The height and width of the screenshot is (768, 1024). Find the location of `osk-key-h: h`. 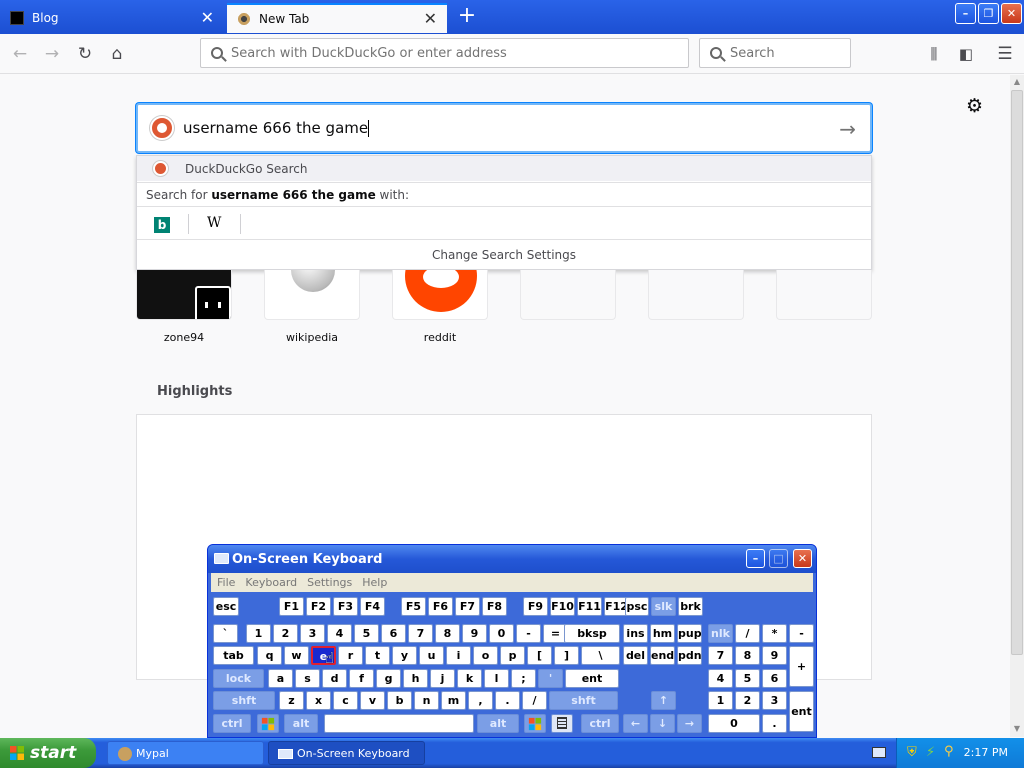

osk-key-h: h is located at coordinates (415, 678).